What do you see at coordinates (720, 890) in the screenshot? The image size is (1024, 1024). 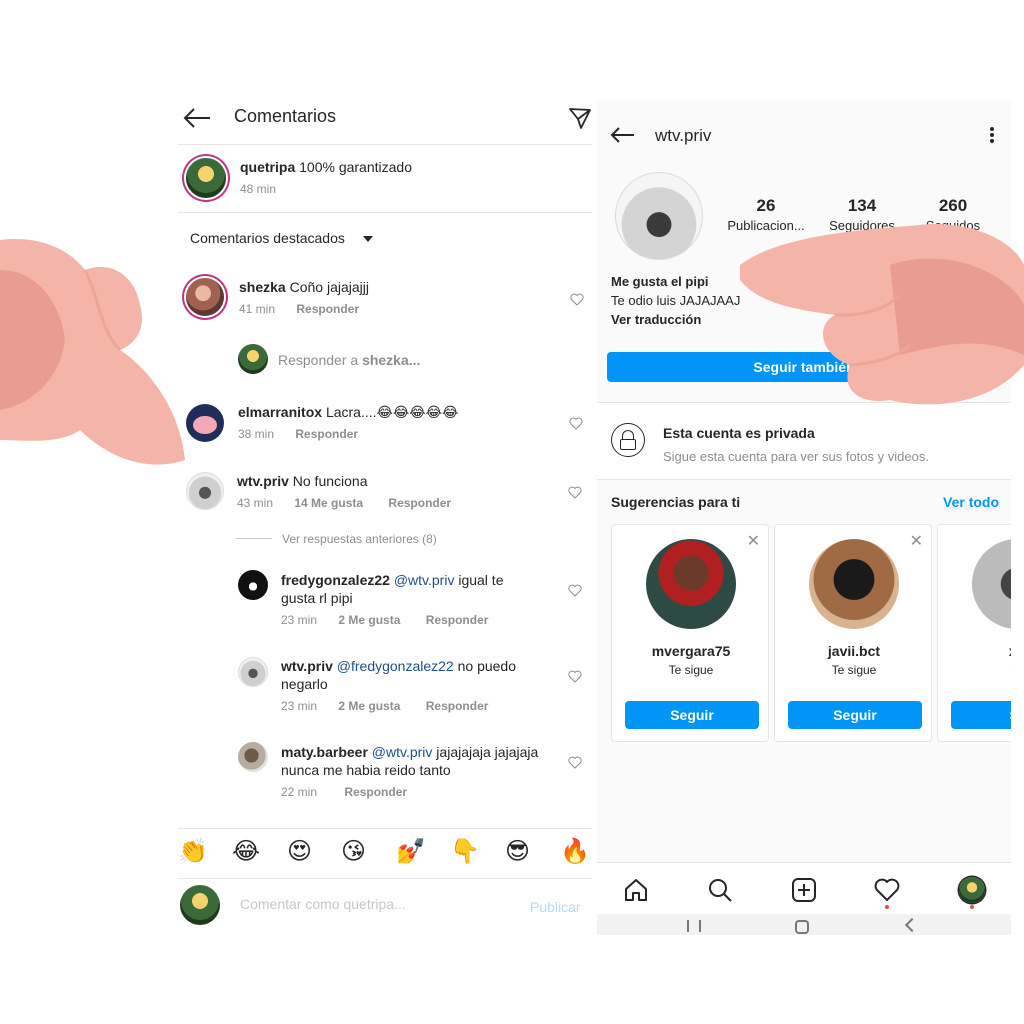 I see `search-icon` at bounding box center [720, 890].